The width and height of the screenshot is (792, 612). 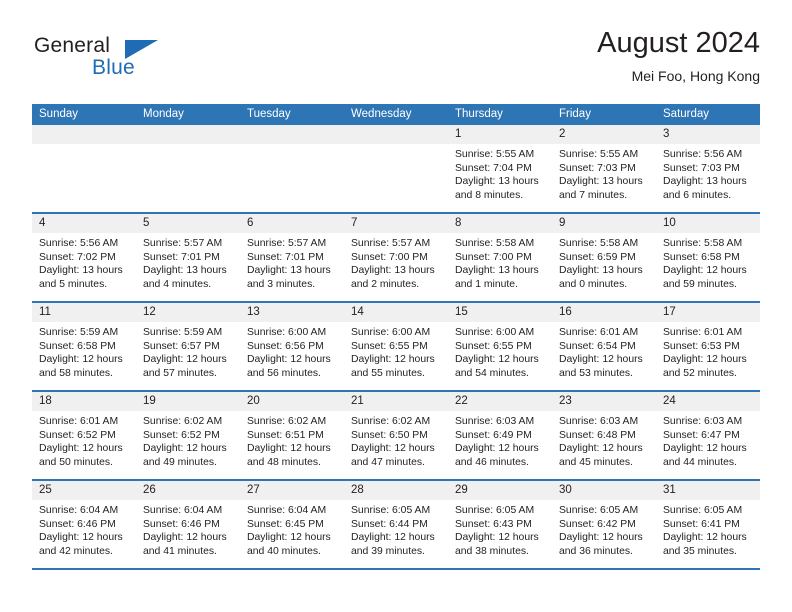 What do you see at coordinates (388, 462) in the screenshot?
I see `daylight-text-cont: and 47 minutes.` at bounding box center [388, 462].